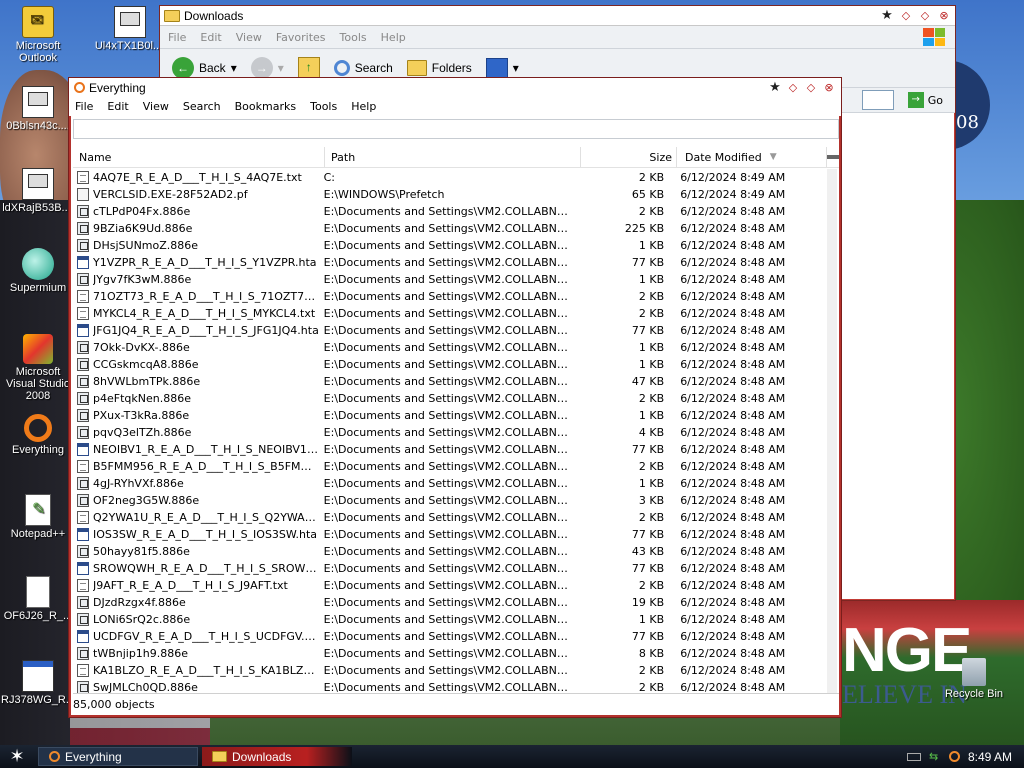 Image resolution: width=1024 pixels, height=768 pixels. Describe the element at coordinates (38, 271) in the screenshot. I see `desktop-icon-supermium: Supermium` at that location.